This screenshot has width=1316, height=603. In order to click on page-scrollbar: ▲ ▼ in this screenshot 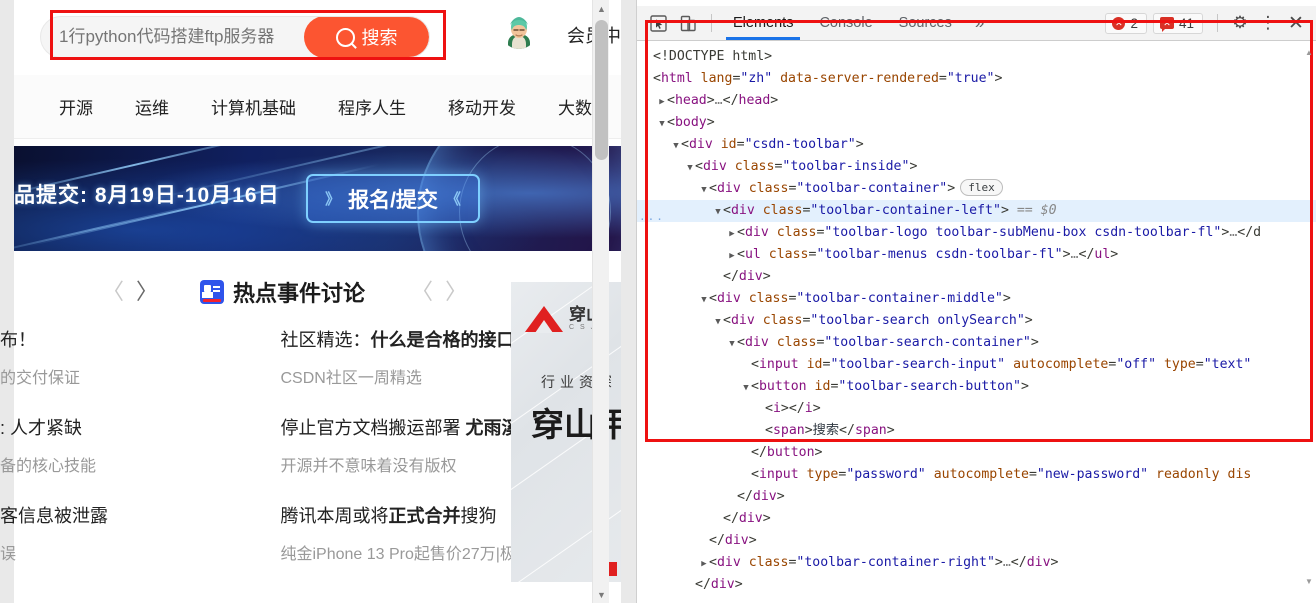, I will do `click(600, 301)`.